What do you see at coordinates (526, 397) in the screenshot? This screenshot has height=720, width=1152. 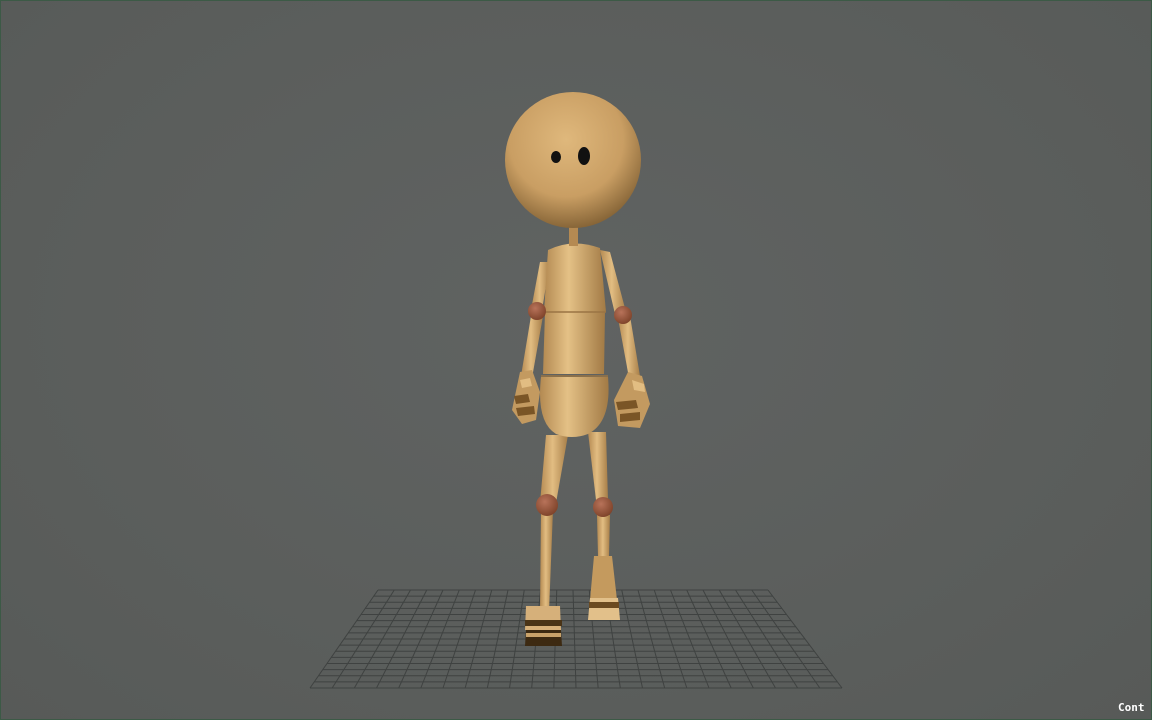 I see `left-hand` at bounding box center [526, 397].